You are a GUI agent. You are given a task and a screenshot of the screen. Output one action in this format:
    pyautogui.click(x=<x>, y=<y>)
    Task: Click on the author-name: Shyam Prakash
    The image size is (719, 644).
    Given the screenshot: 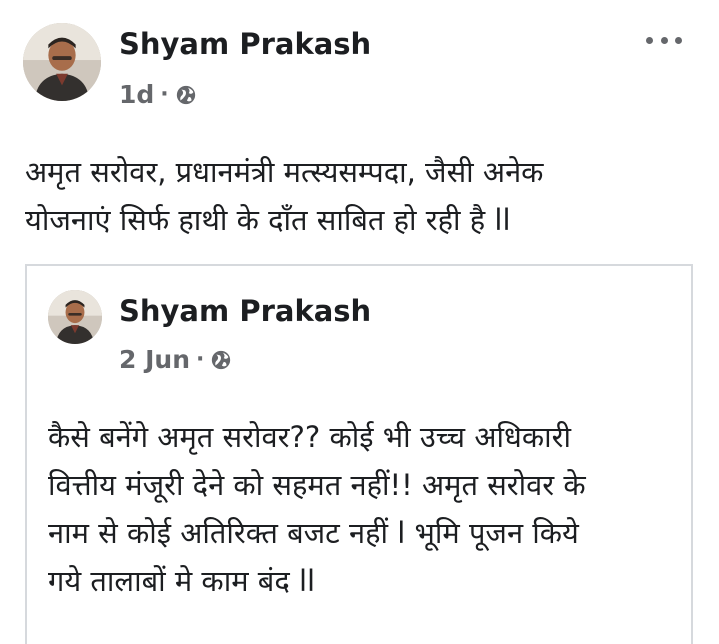 What is the action you would take?
    pyautogui.click(x=245, y=44)
    